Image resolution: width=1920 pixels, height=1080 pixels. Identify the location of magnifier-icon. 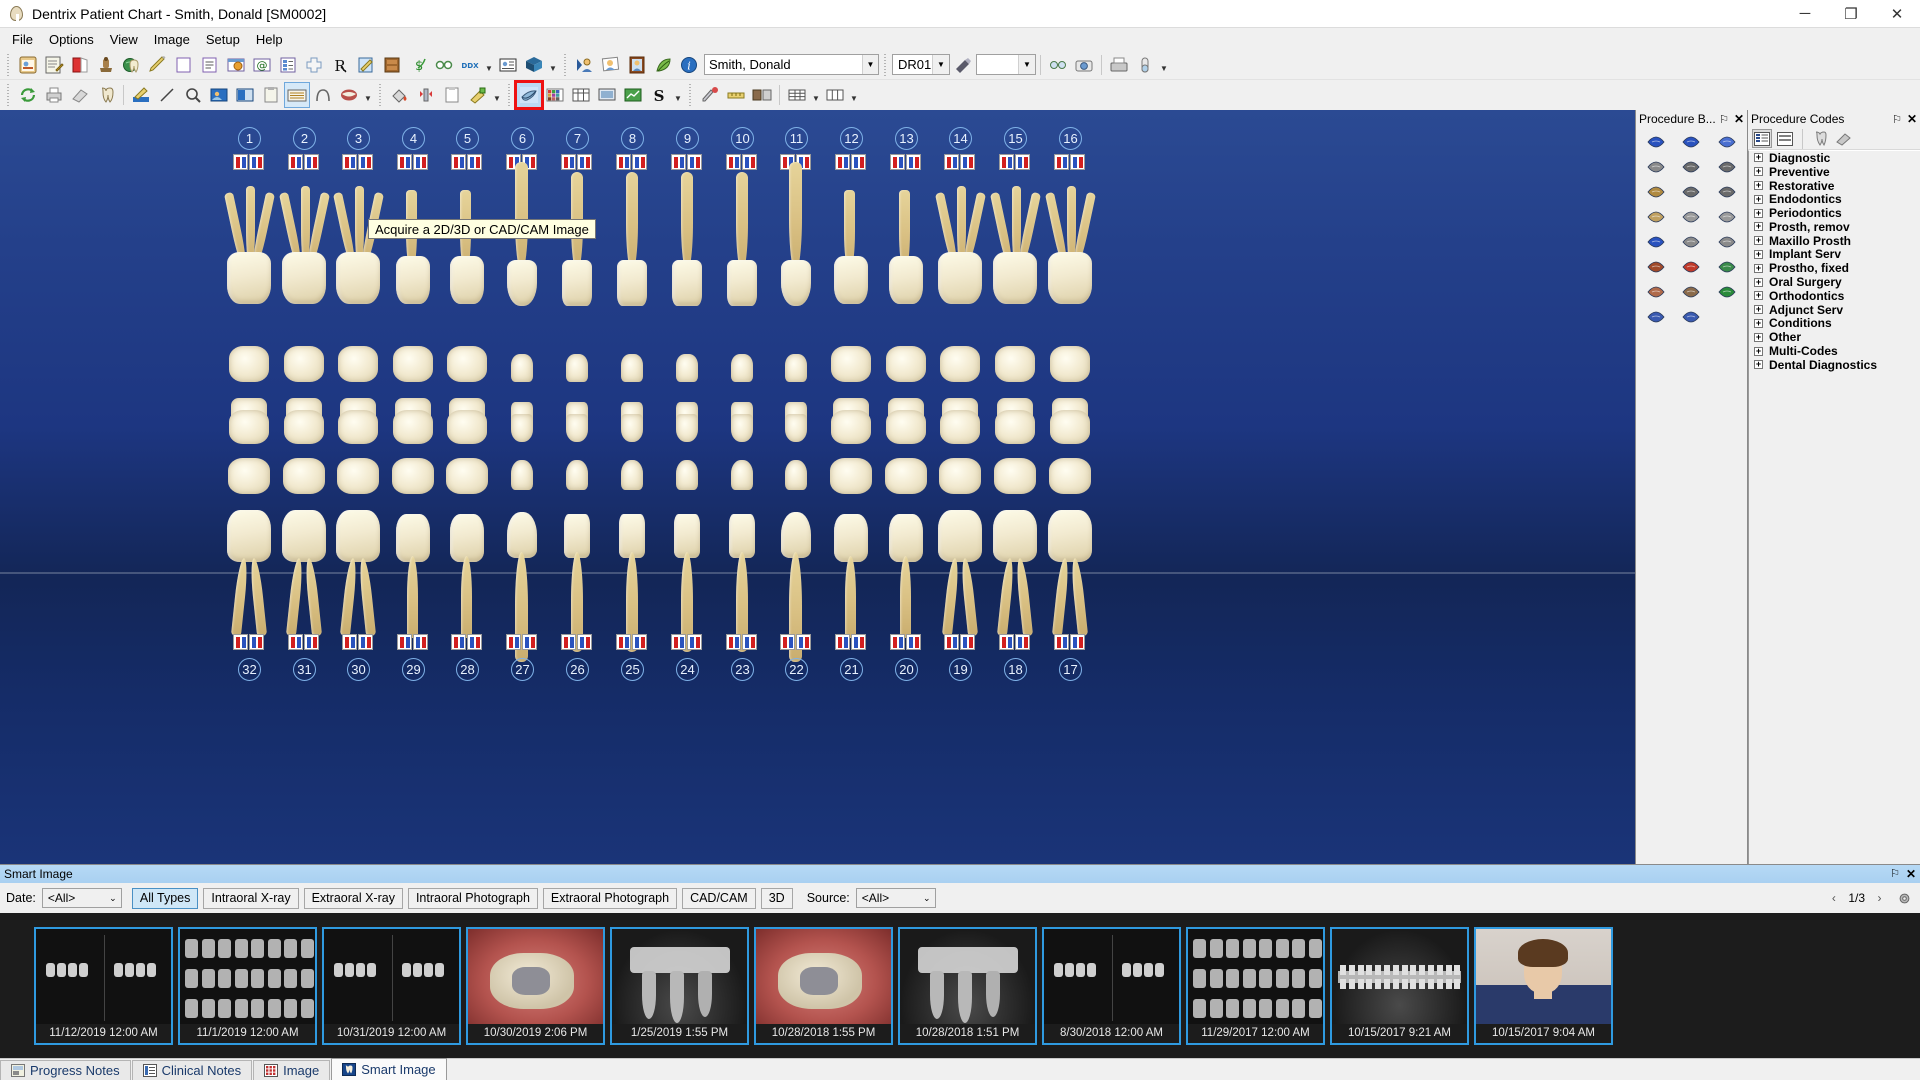
(193, 95).